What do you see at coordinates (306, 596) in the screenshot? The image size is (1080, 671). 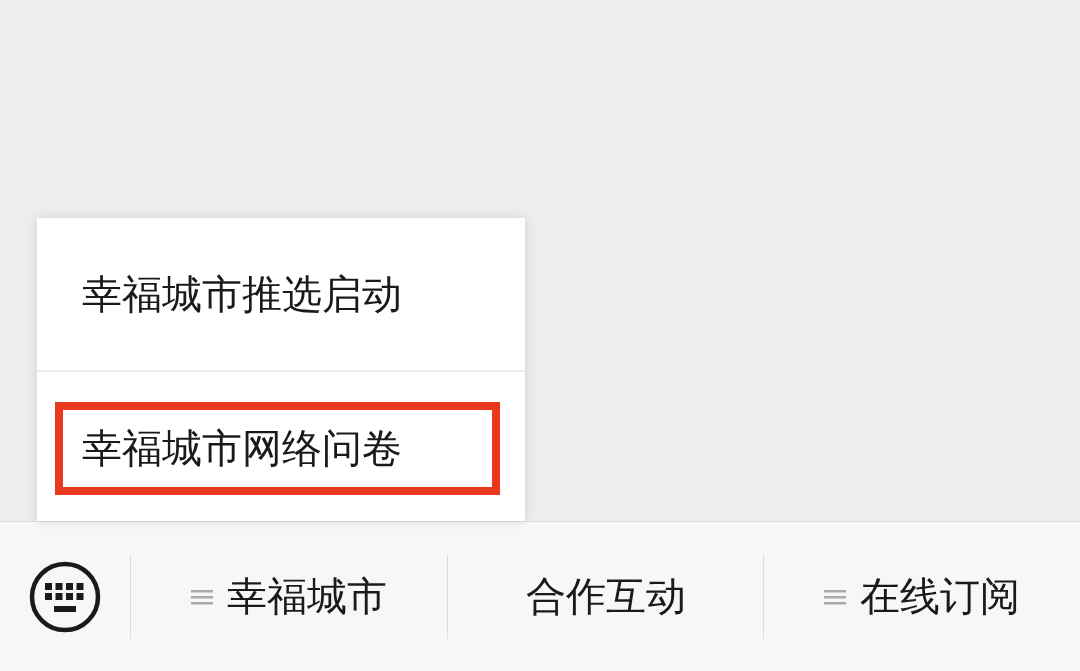 I see `menu-tab-label: 幸福城市` at bounding box center [306, 596].